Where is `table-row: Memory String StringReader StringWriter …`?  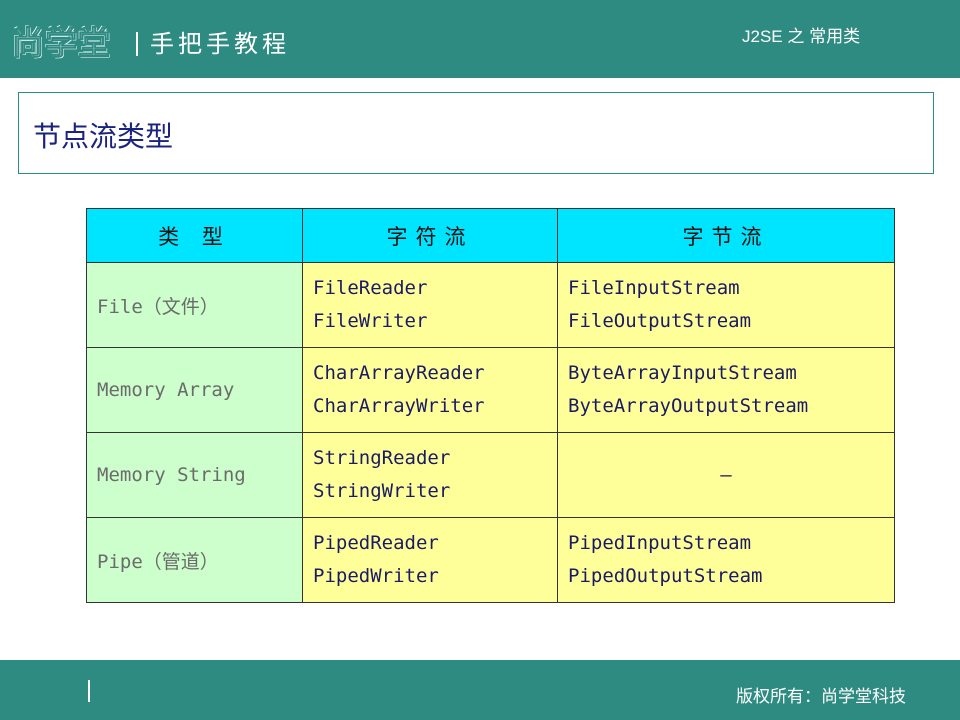
table-row: Memory String StringReader StringWriter … is located at coordinates (490, 475).